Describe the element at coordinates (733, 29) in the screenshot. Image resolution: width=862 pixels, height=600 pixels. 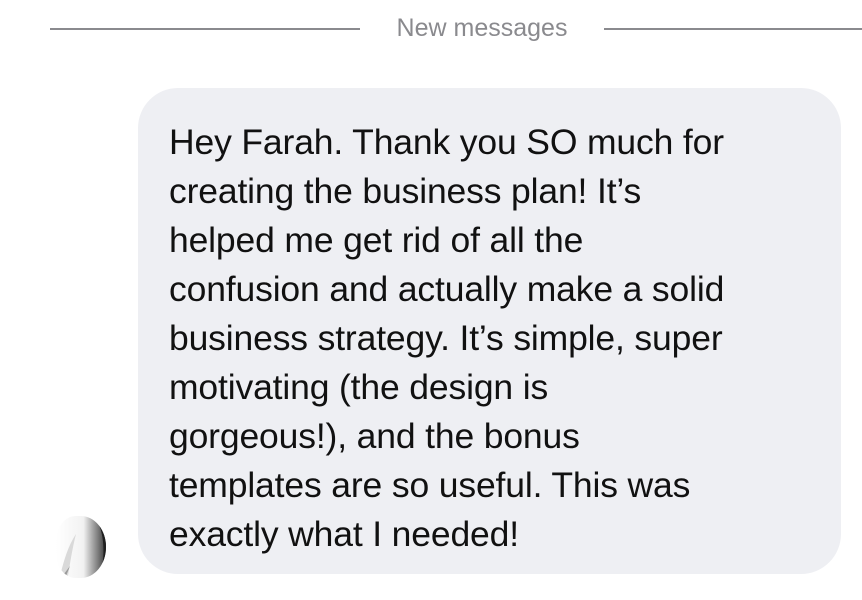
I see `divider-line-right` at that location.